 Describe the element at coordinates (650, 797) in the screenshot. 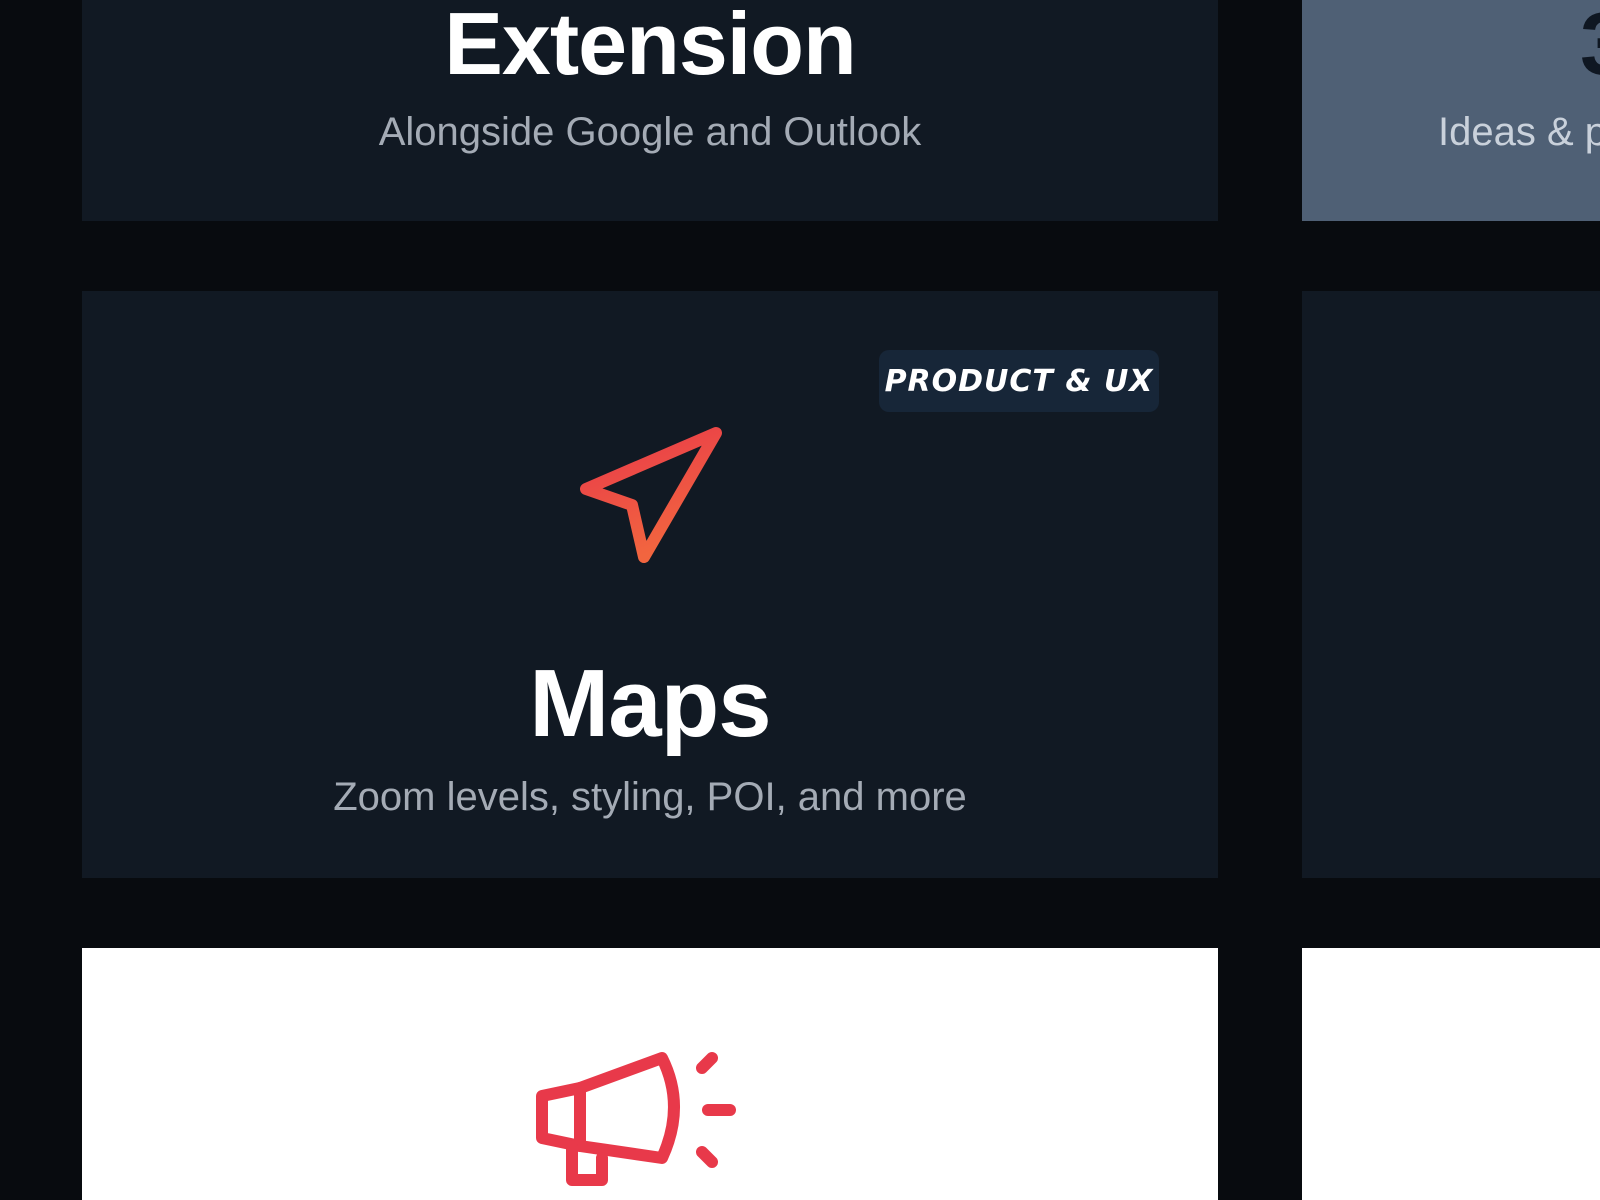

I see `maps-card-subtitle: Zoom levels, styling, POI, and more` at that location.